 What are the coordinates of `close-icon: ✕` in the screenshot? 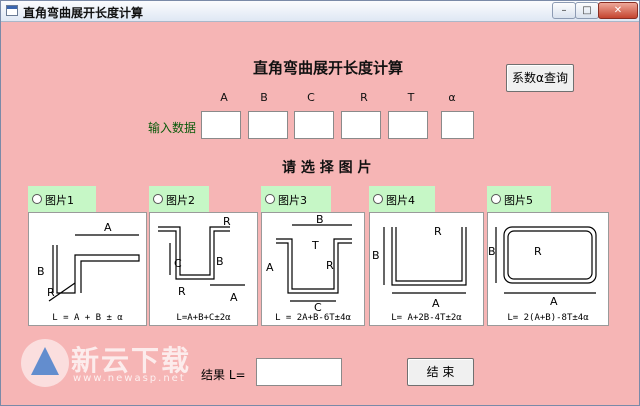 It's located at (618, 10).